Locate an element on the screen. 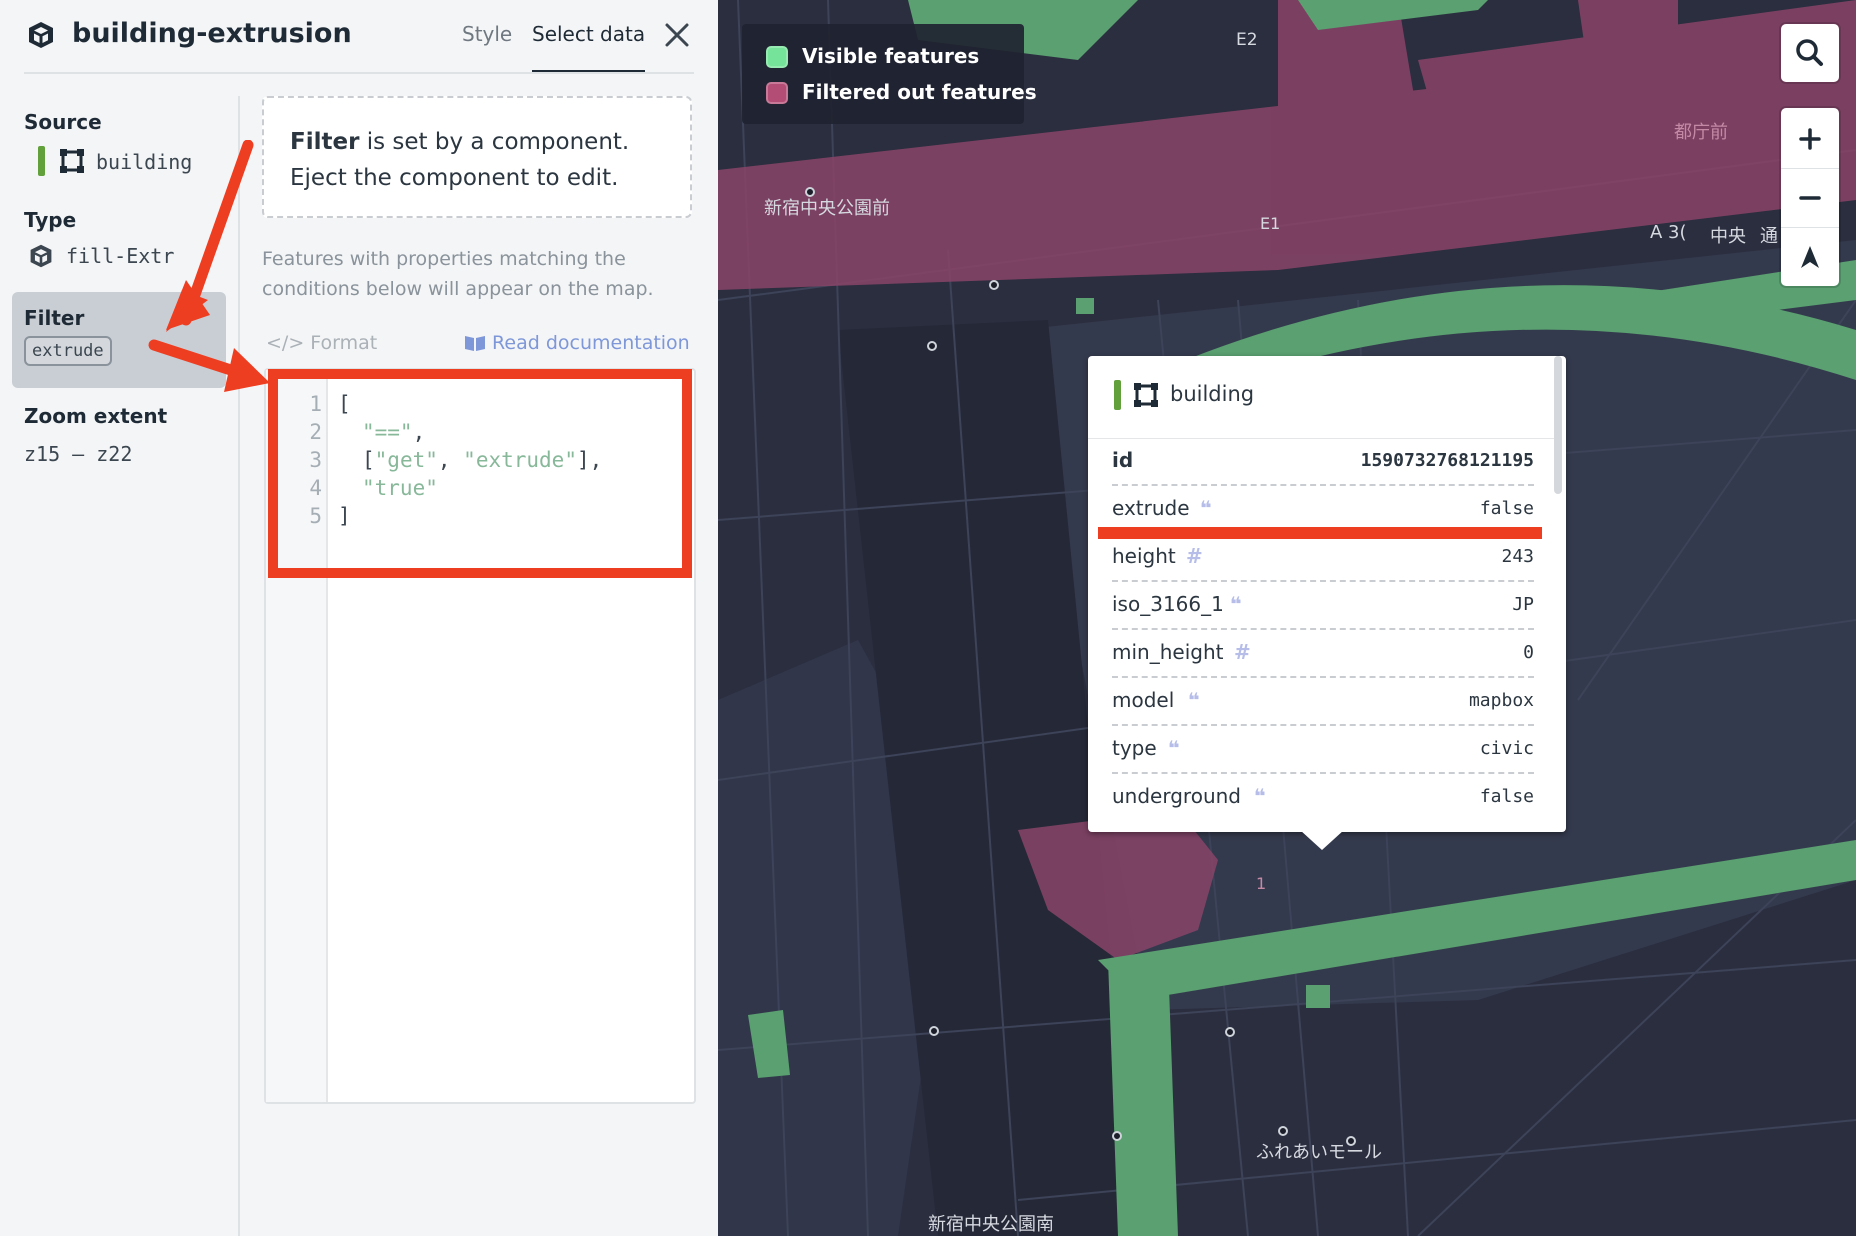  navigation-control is located at coordinates (1810, 197).